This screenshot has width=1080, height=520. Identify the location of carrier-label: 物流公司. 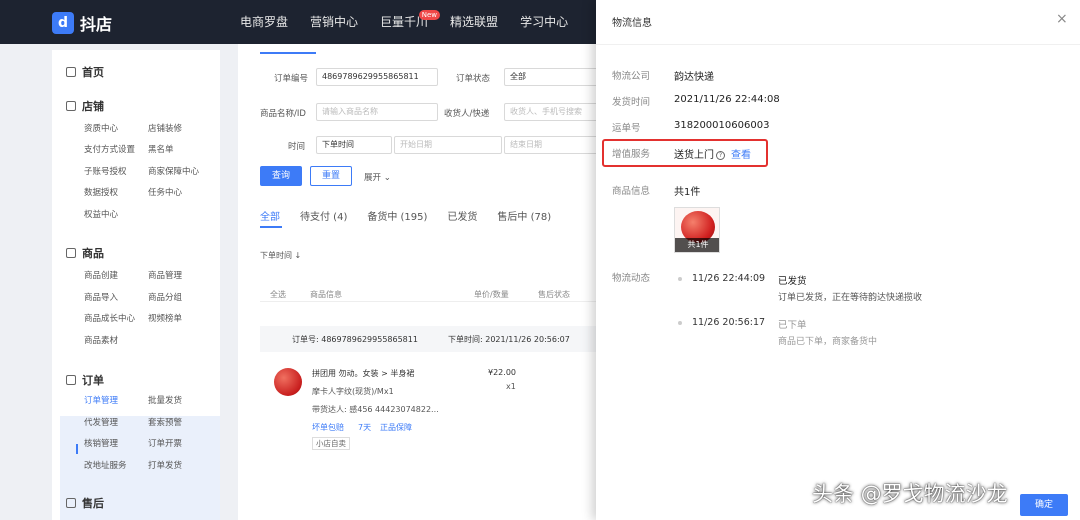
(631, 76).